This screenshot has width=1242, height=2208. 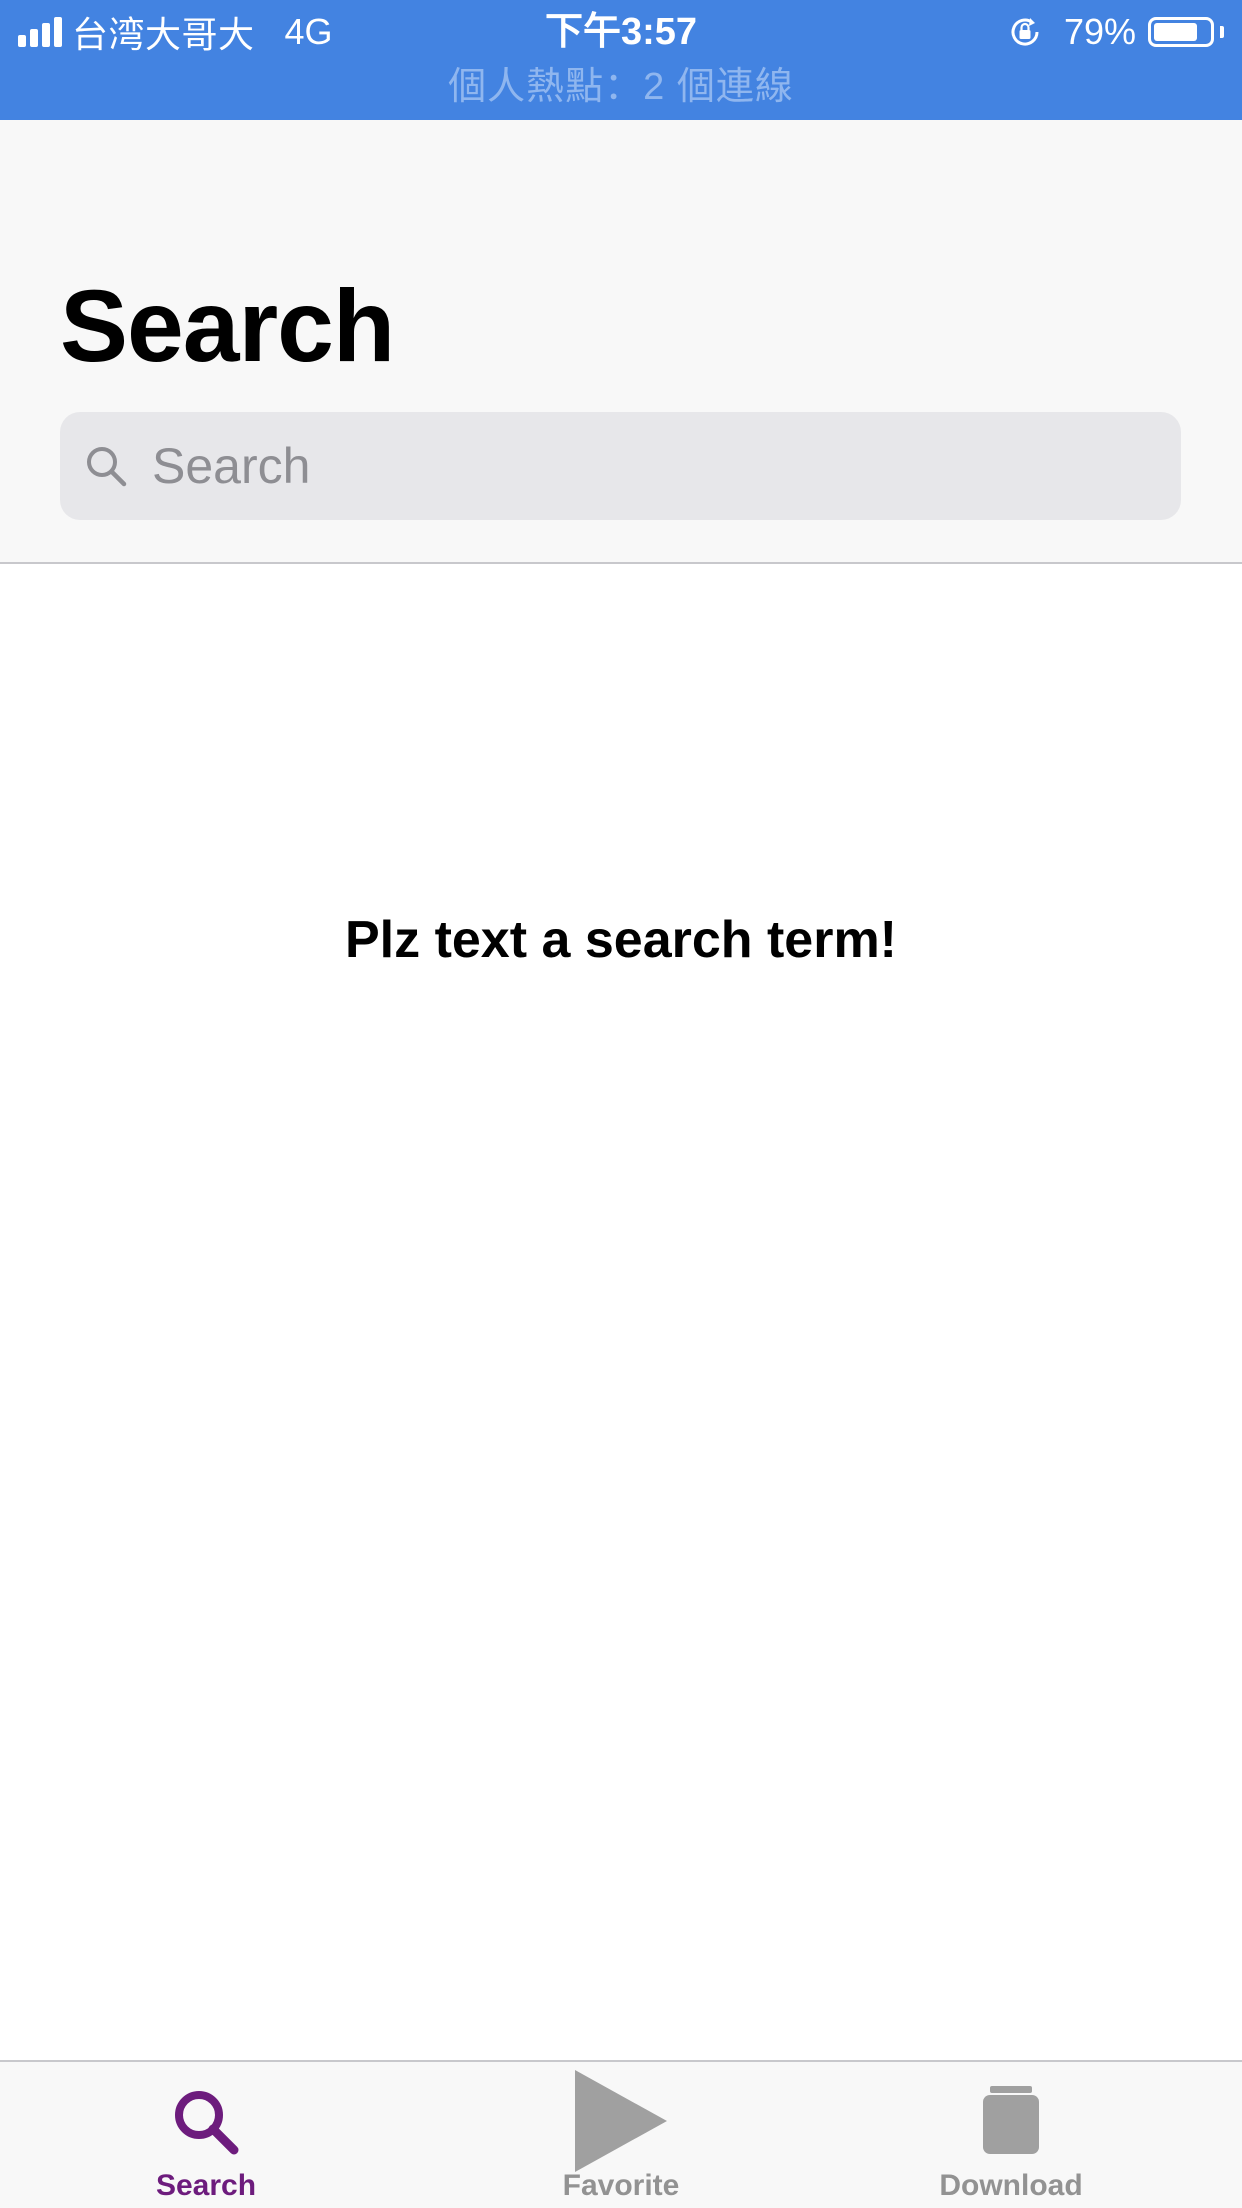 What do you see at coordinates (621, 2185) in the screenshot?
I see `tab-label: Favorite` at bounding box center [621, 2185].